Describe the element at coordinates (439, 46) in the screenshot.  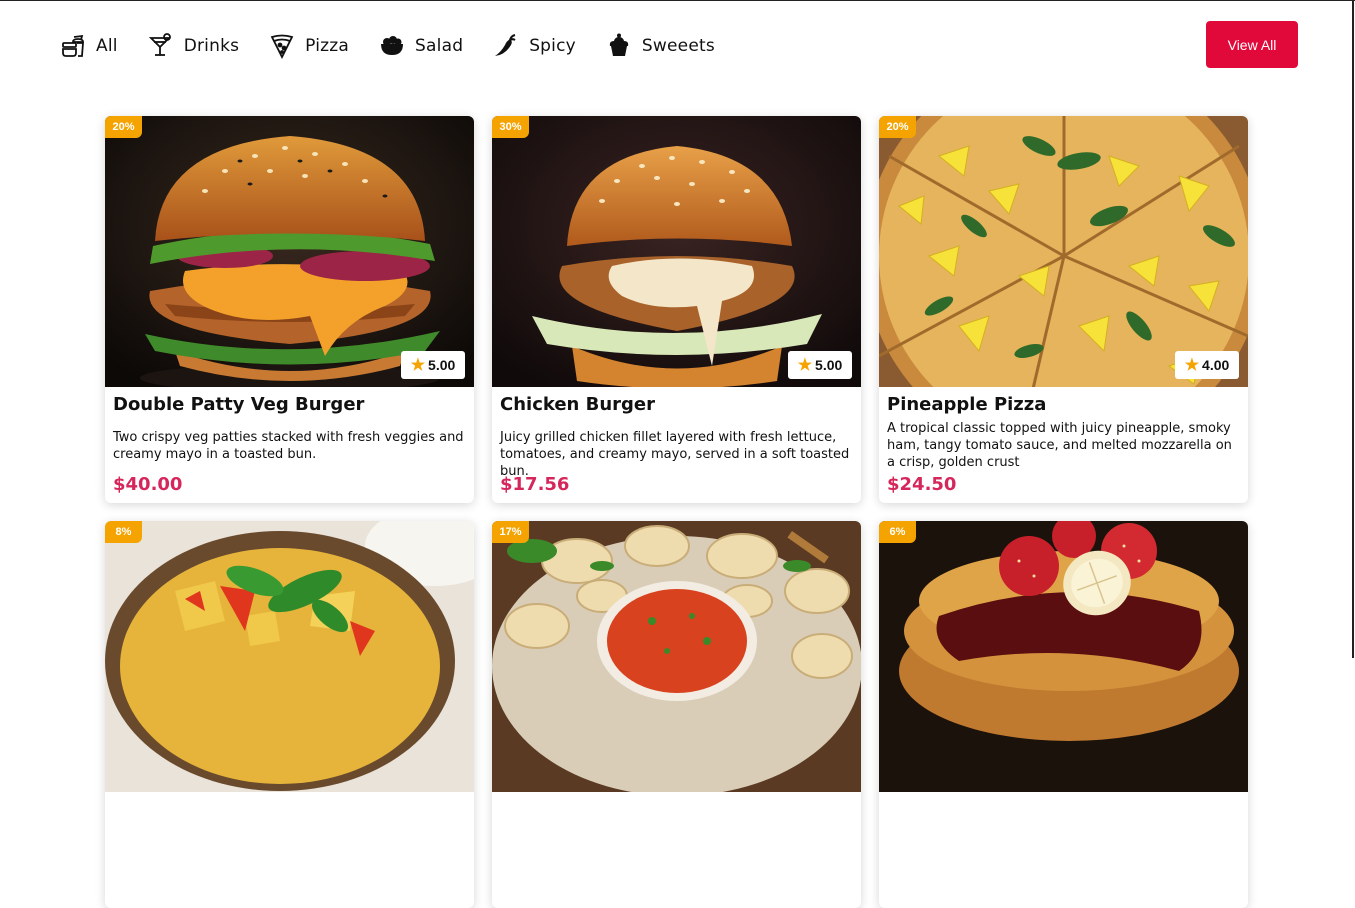
I see `category-label: Salad` at that location.